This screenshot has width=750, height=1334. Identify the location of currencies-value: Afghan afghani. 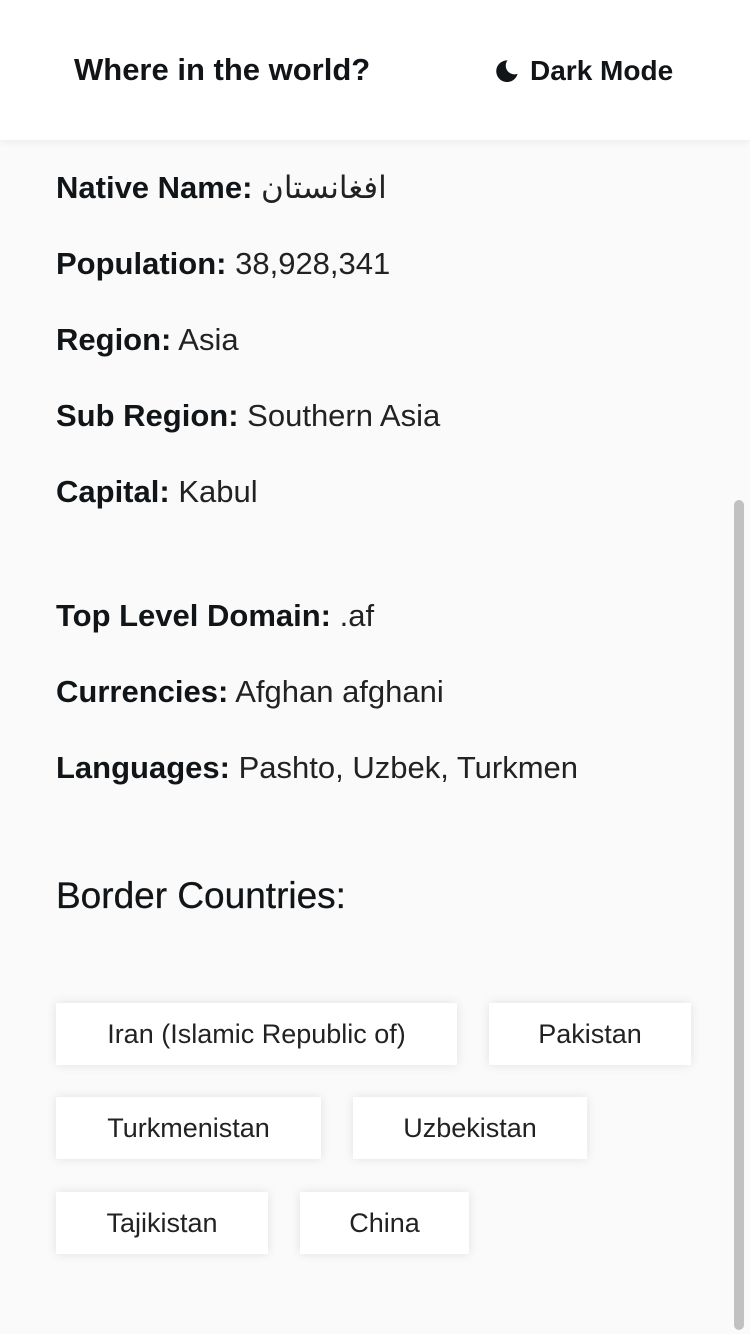
(339, 691).